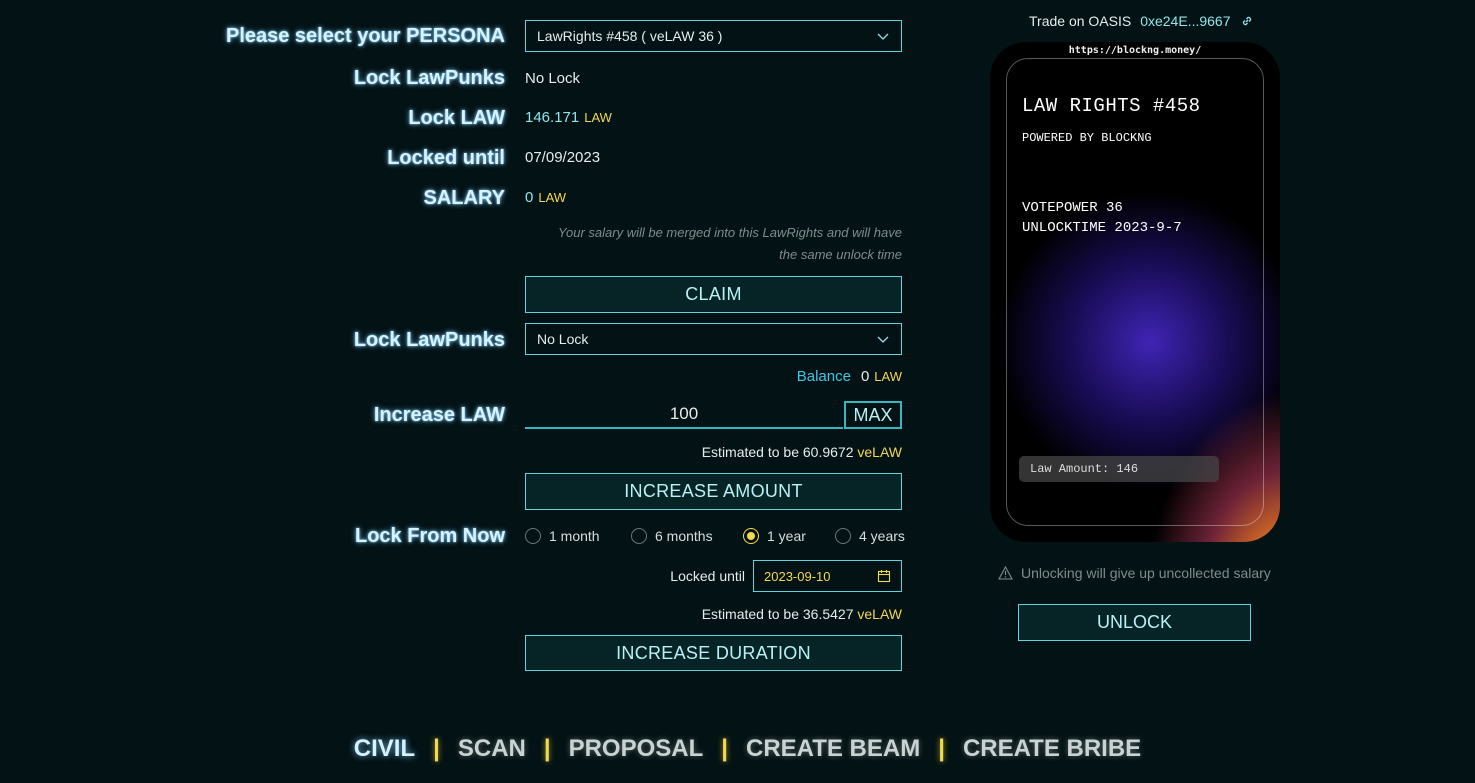  I want to click on estimate-duration: Estimated to be 36.5427 veLAW, so click(802, 614).